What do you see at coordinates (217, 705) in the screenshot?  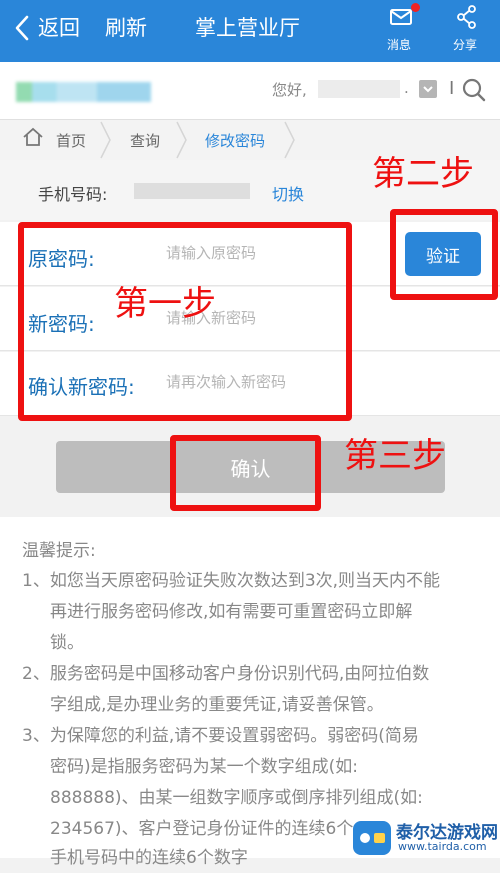 I see `tip-line: 字组成,是办理业务的重要凭证,请妥善保管。` at bounding box center [217, 705].